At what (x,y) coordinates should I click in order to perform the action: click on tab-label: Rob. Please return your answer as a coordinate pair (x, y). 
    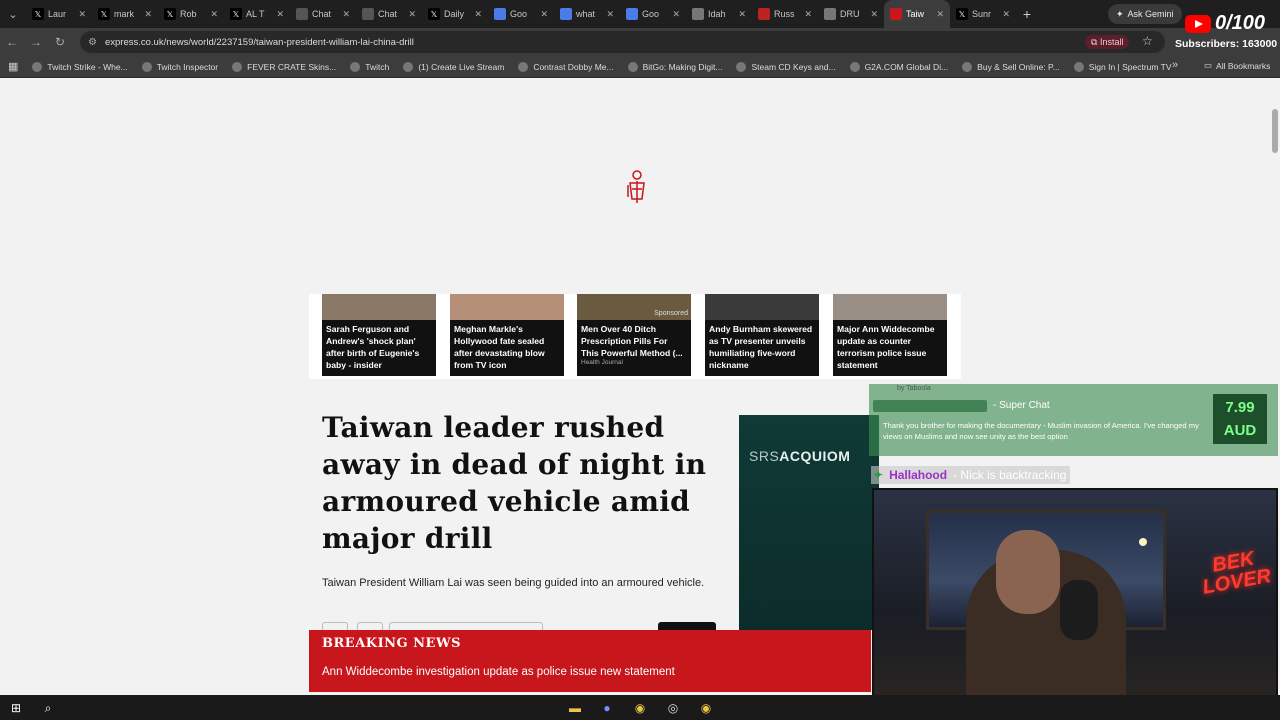
    Looking at the image, I should click on (188, 14).